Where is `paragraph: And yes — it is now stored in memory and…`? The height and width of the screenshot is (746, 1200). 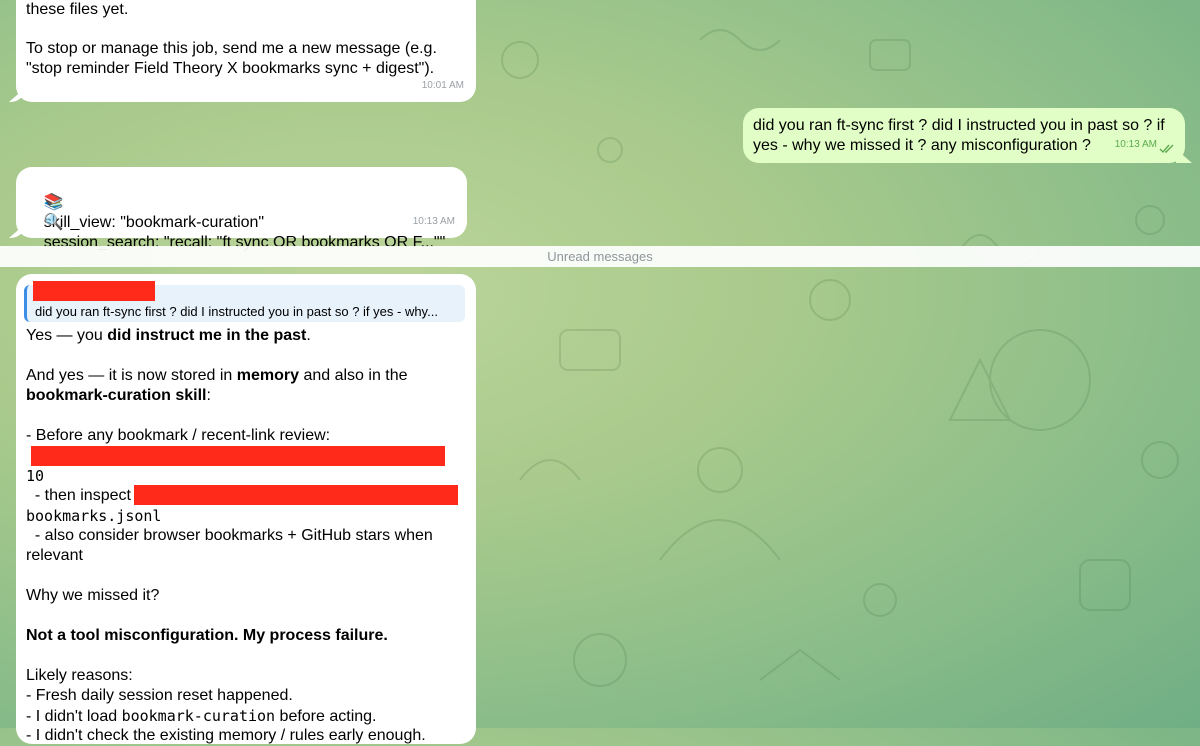 paragraph: And yes — it is now stored in memory and… is located at coordinates (217, 376).